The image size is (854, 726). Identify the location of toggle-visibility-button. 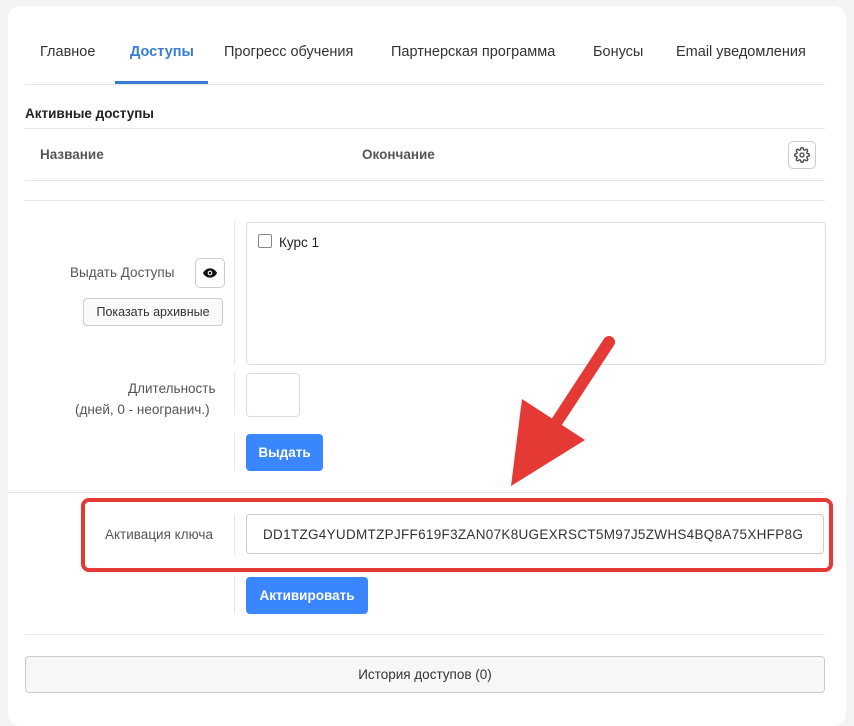
(210, 273).